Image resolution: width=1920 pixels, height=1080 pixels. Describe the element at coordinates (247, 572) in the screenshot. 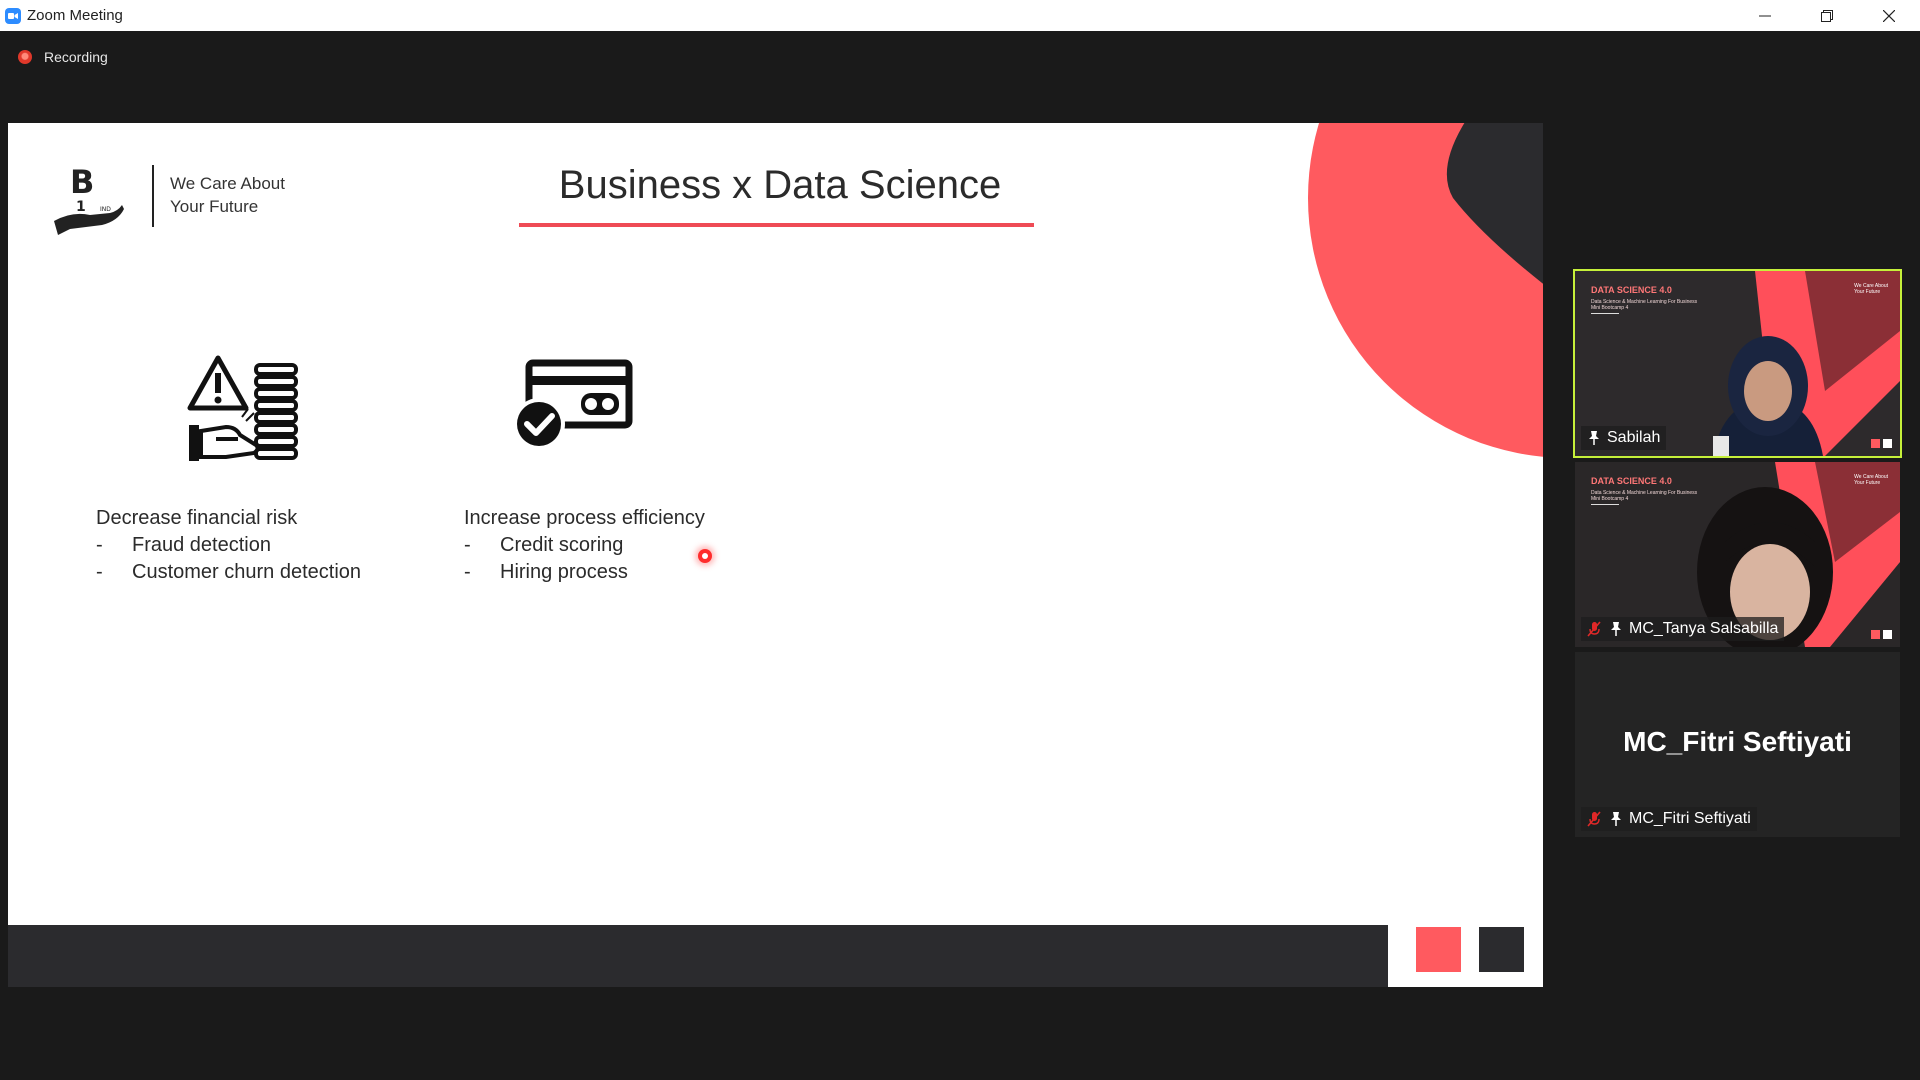

I see `list-text: Customer churn detection` at that location.